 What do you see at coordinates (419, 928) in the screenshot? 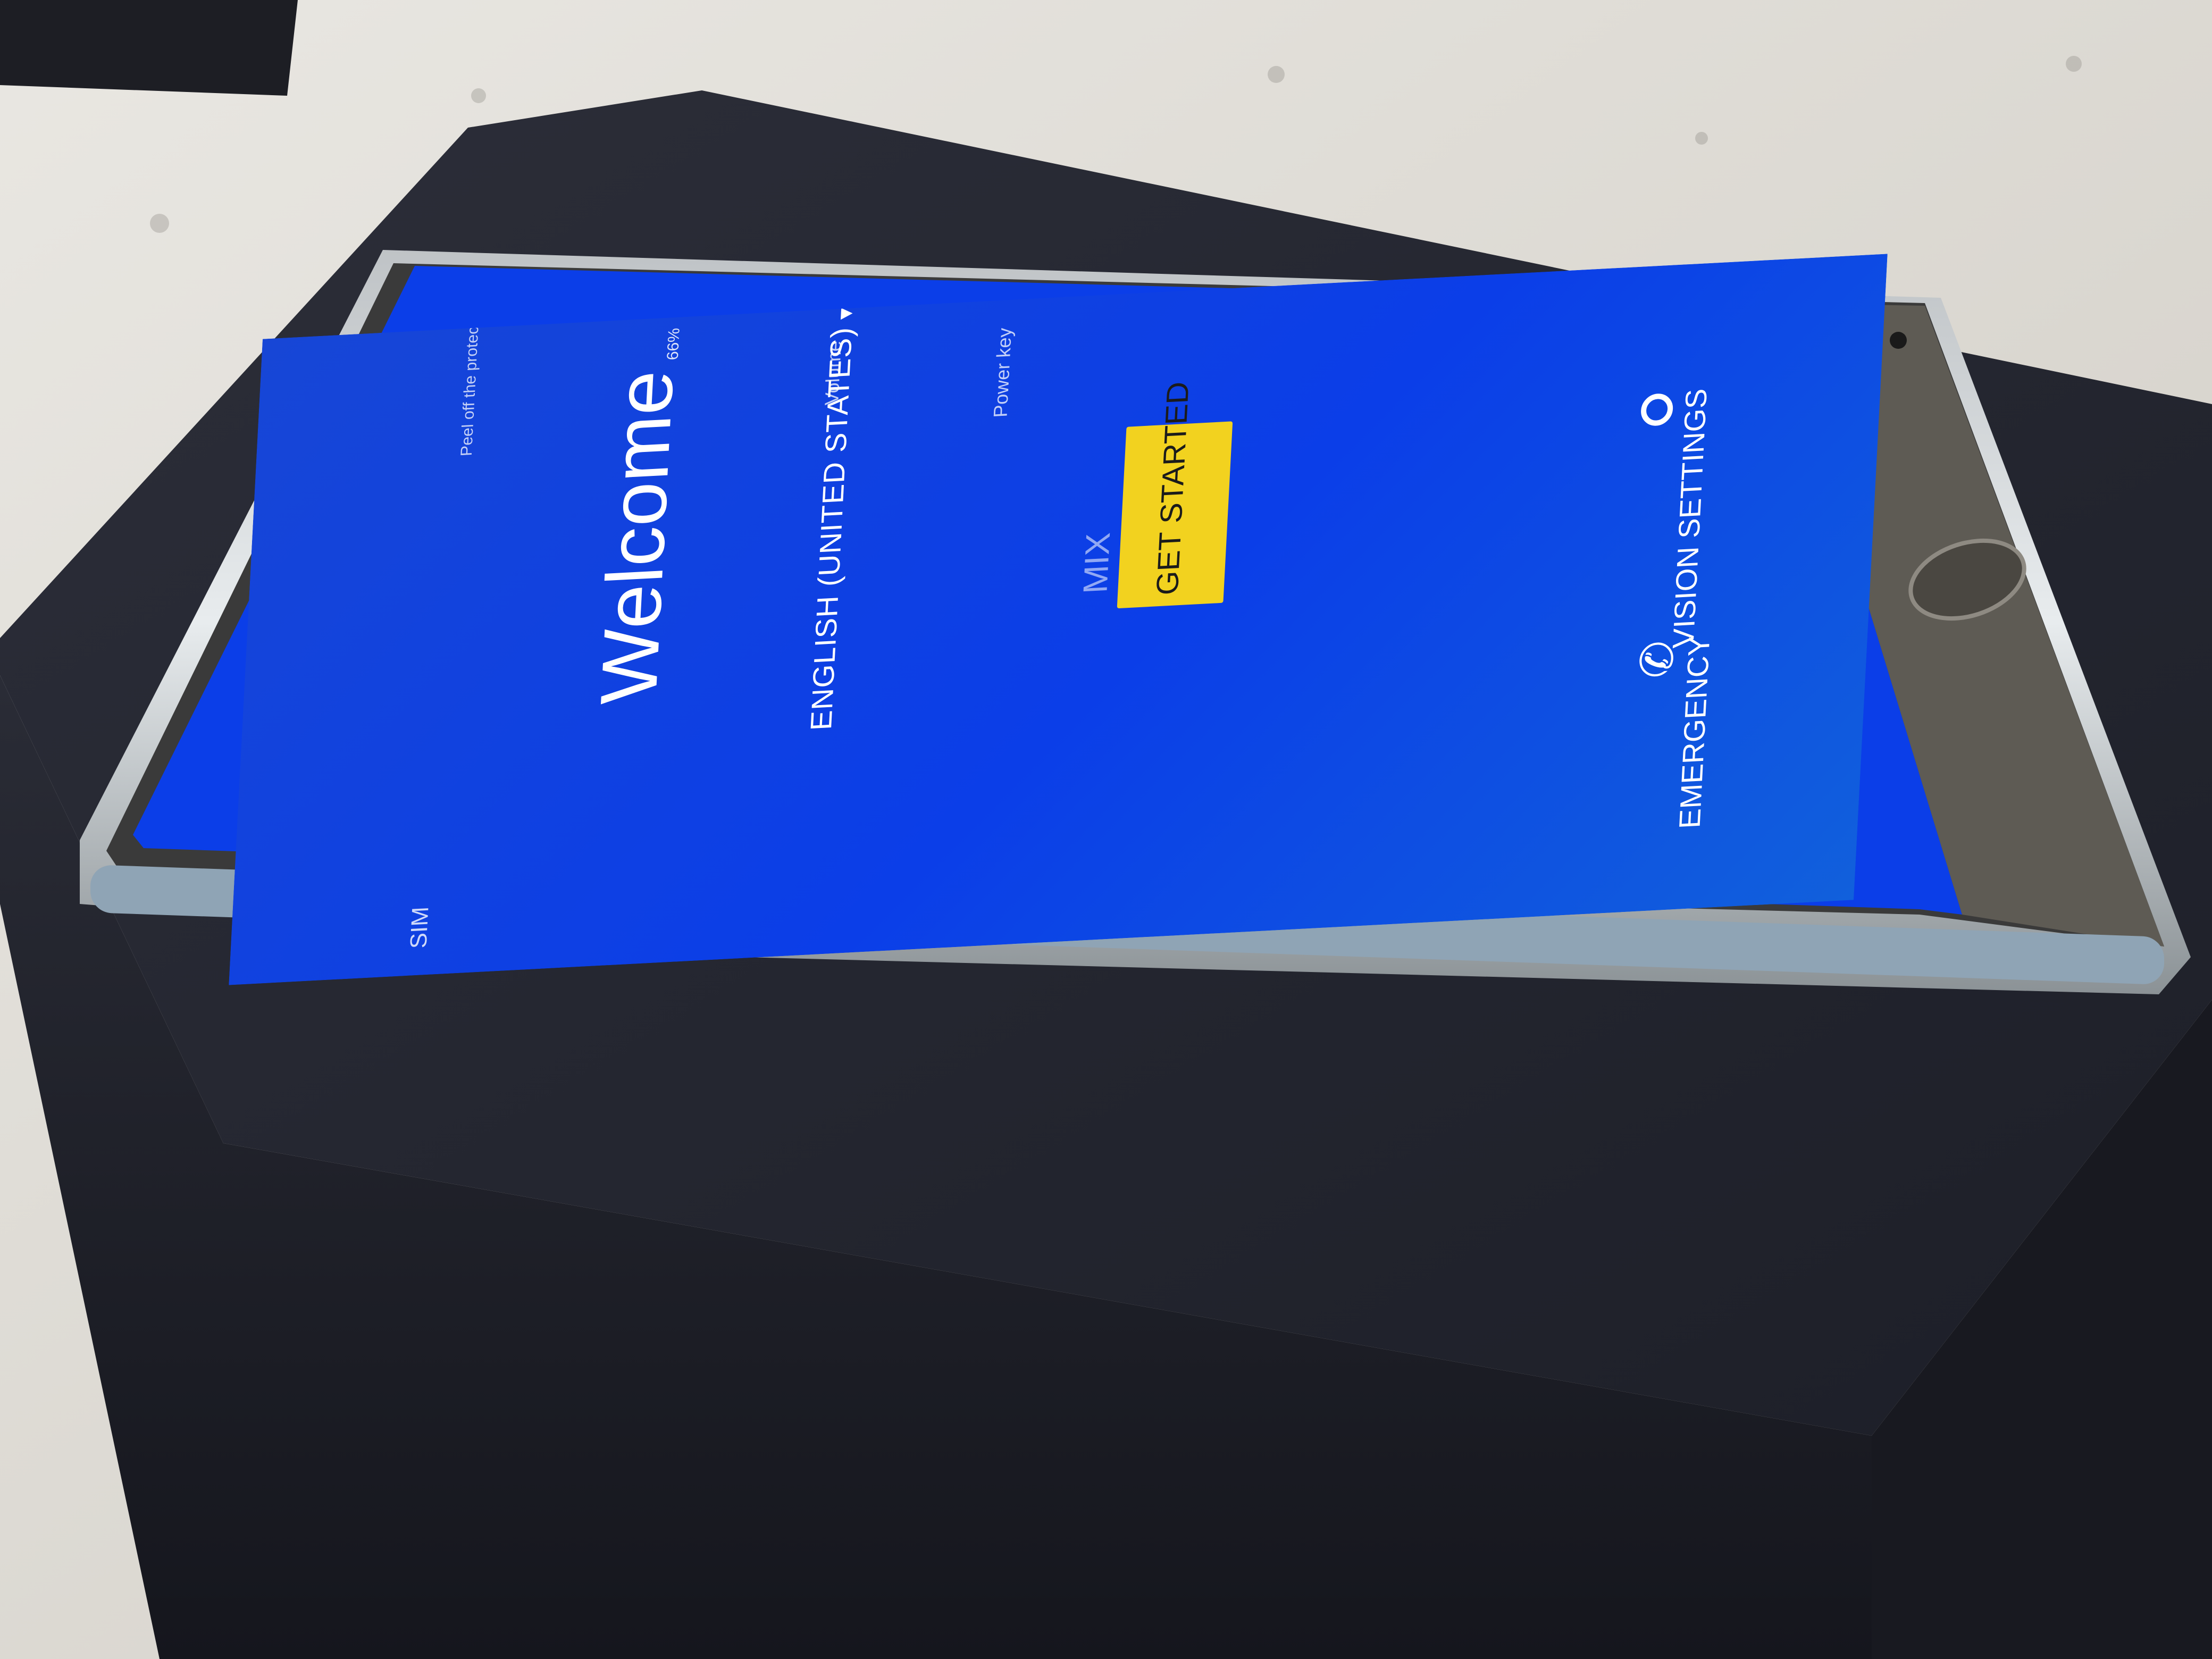
I see `sim-label: SIM` at bounding box center [419, 928].